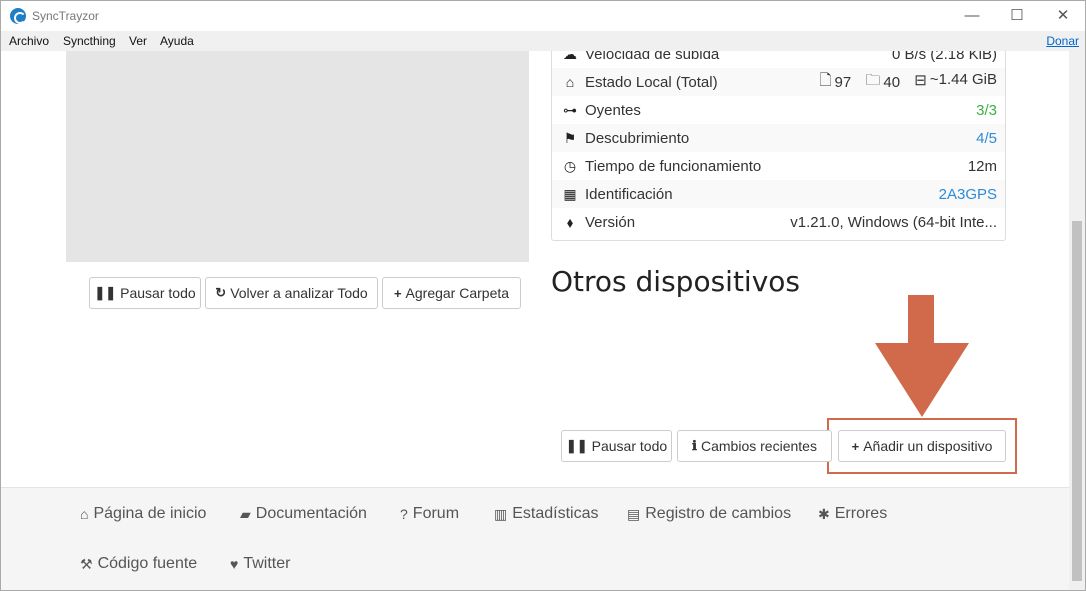 The image size is (1086, 591). I want to click on title-bar: SyncTrayzor — ☐ ✕, so click(543, 16).